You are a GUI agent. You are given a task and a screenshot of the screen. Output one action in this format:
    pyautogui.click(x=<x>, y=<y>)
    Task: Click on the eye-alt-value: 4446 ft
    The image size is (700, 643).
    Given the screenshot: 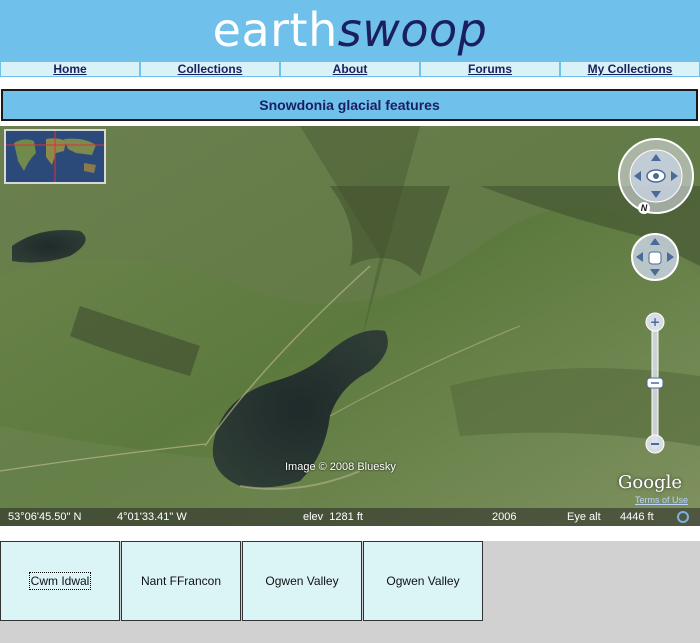 What is the action you would take?
    pyautogui.click(x=637, y=517)
    